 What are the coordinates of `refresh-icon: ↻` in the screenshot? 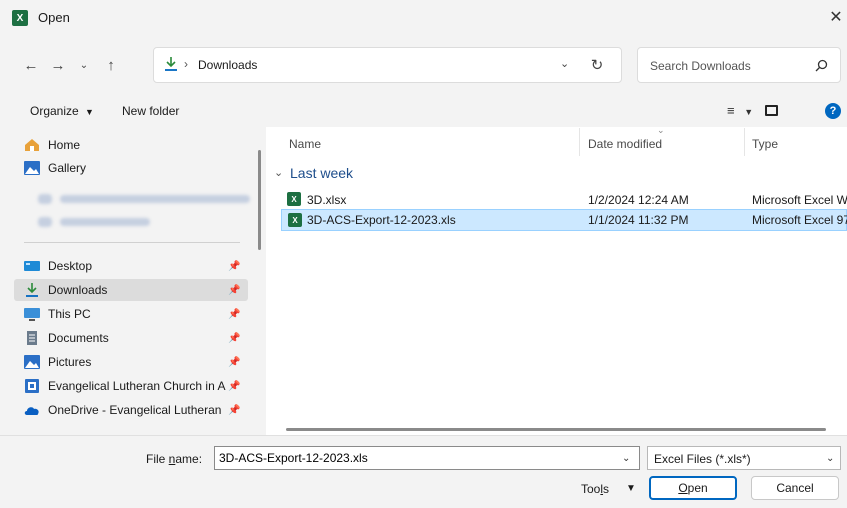 It's located at (597, 65).